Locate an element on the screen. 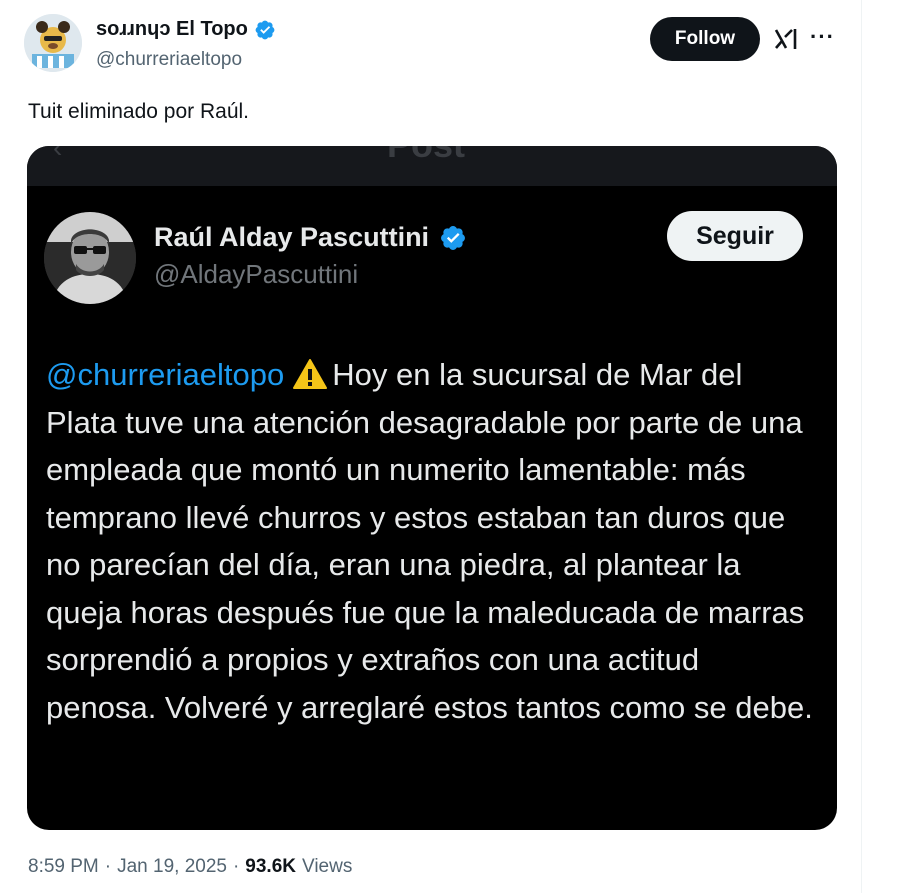 The image size is (900, 893). tweet-text: Tuit eliminado por Raúl. is located at coordinates (138, 111).